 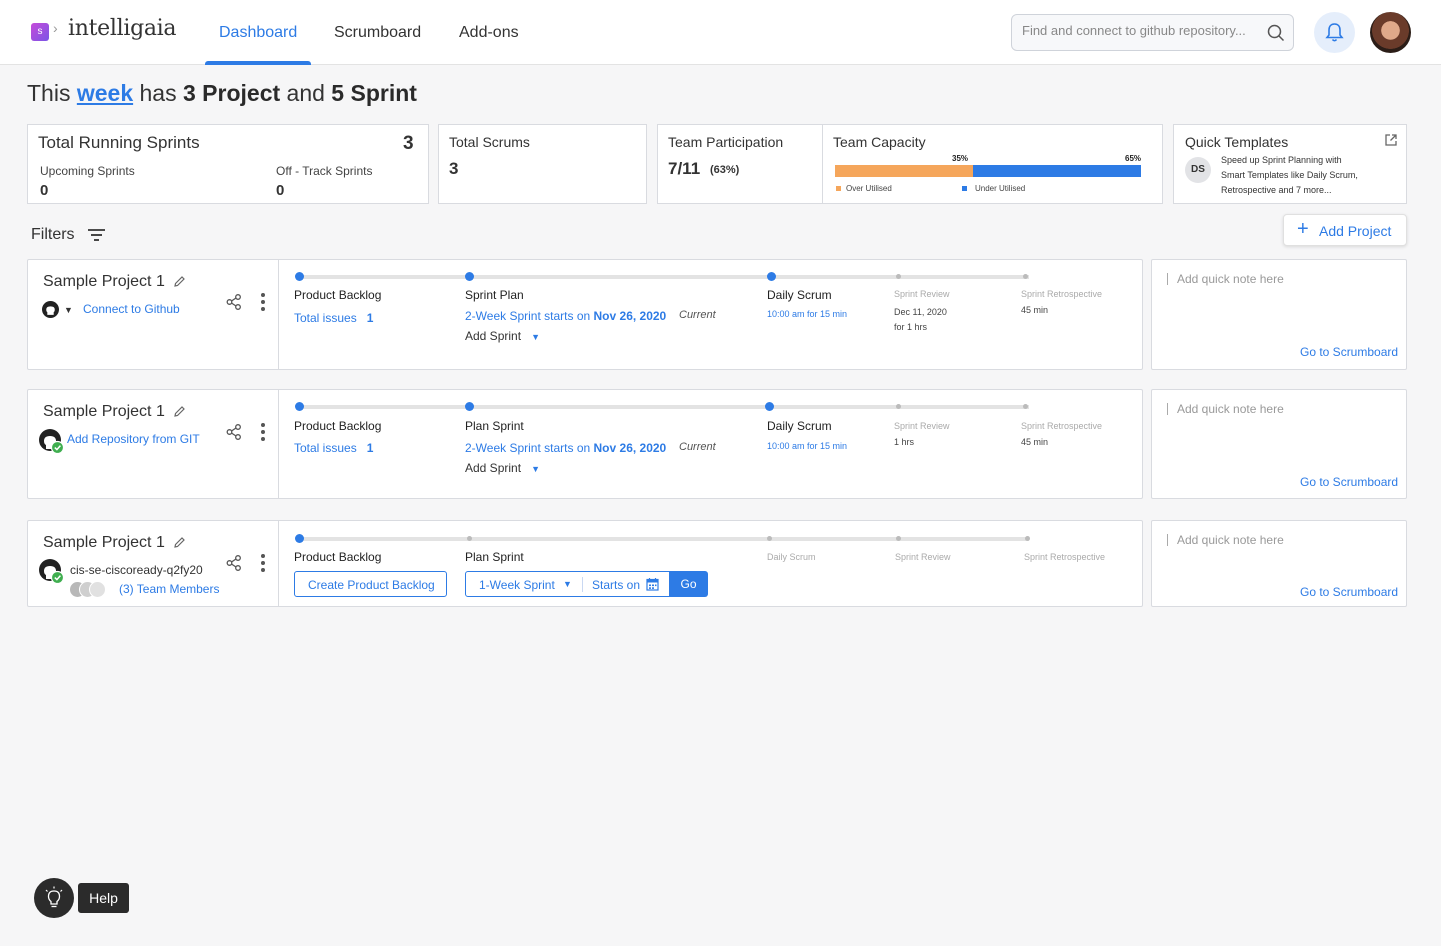 I want to click on github-search-box, so click(x=1152, y=32).